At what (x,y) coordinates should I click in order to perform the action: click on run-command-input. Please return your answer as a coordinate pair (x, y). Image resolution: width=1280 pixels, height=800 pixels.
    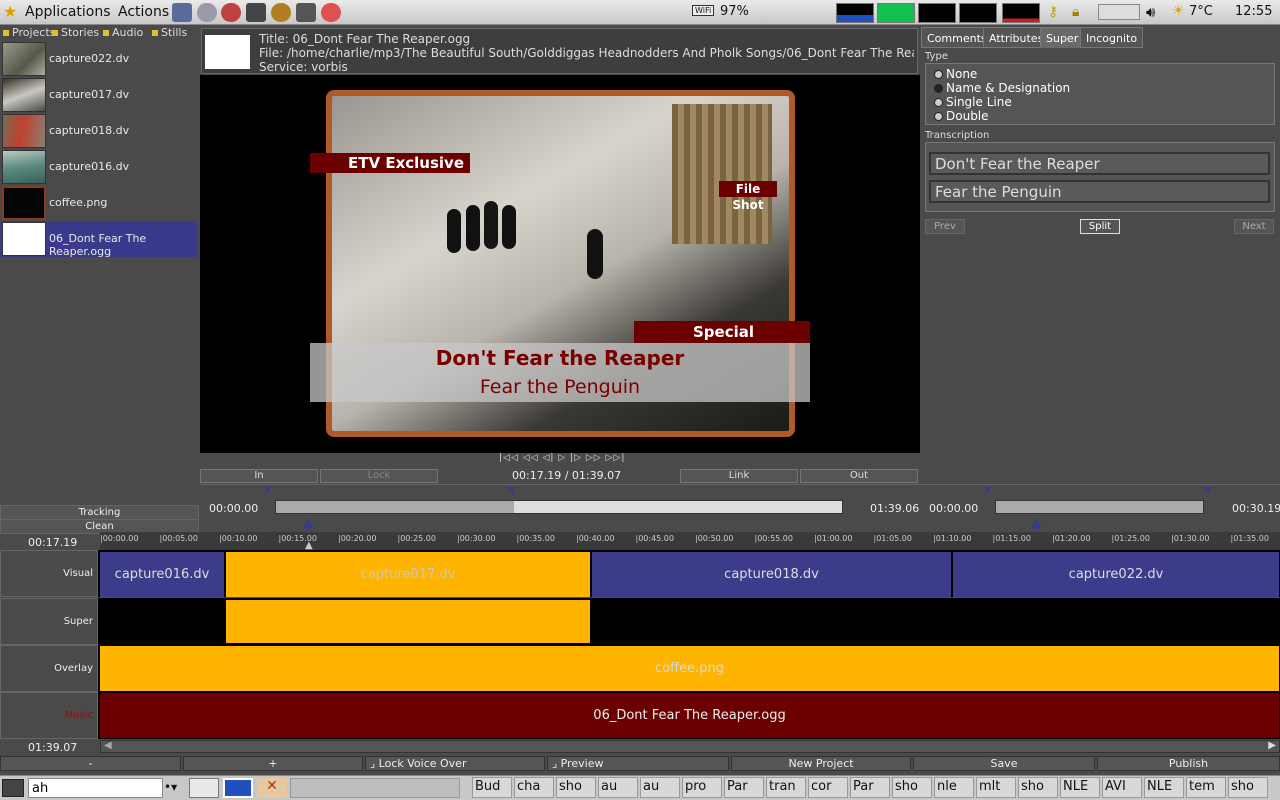
    Looking at the image, I should click on (95, 788).